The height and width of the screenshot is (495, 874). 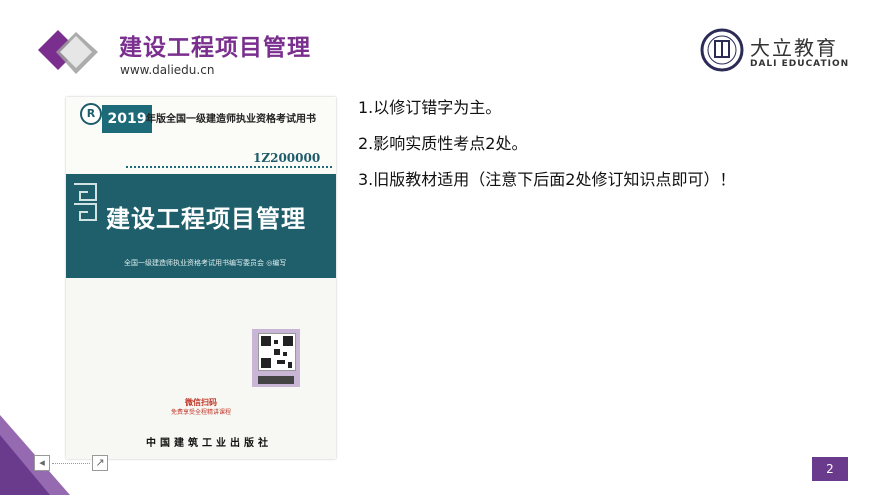 I want to click on next-slide-button: ↗, so click(x=100, y=463).